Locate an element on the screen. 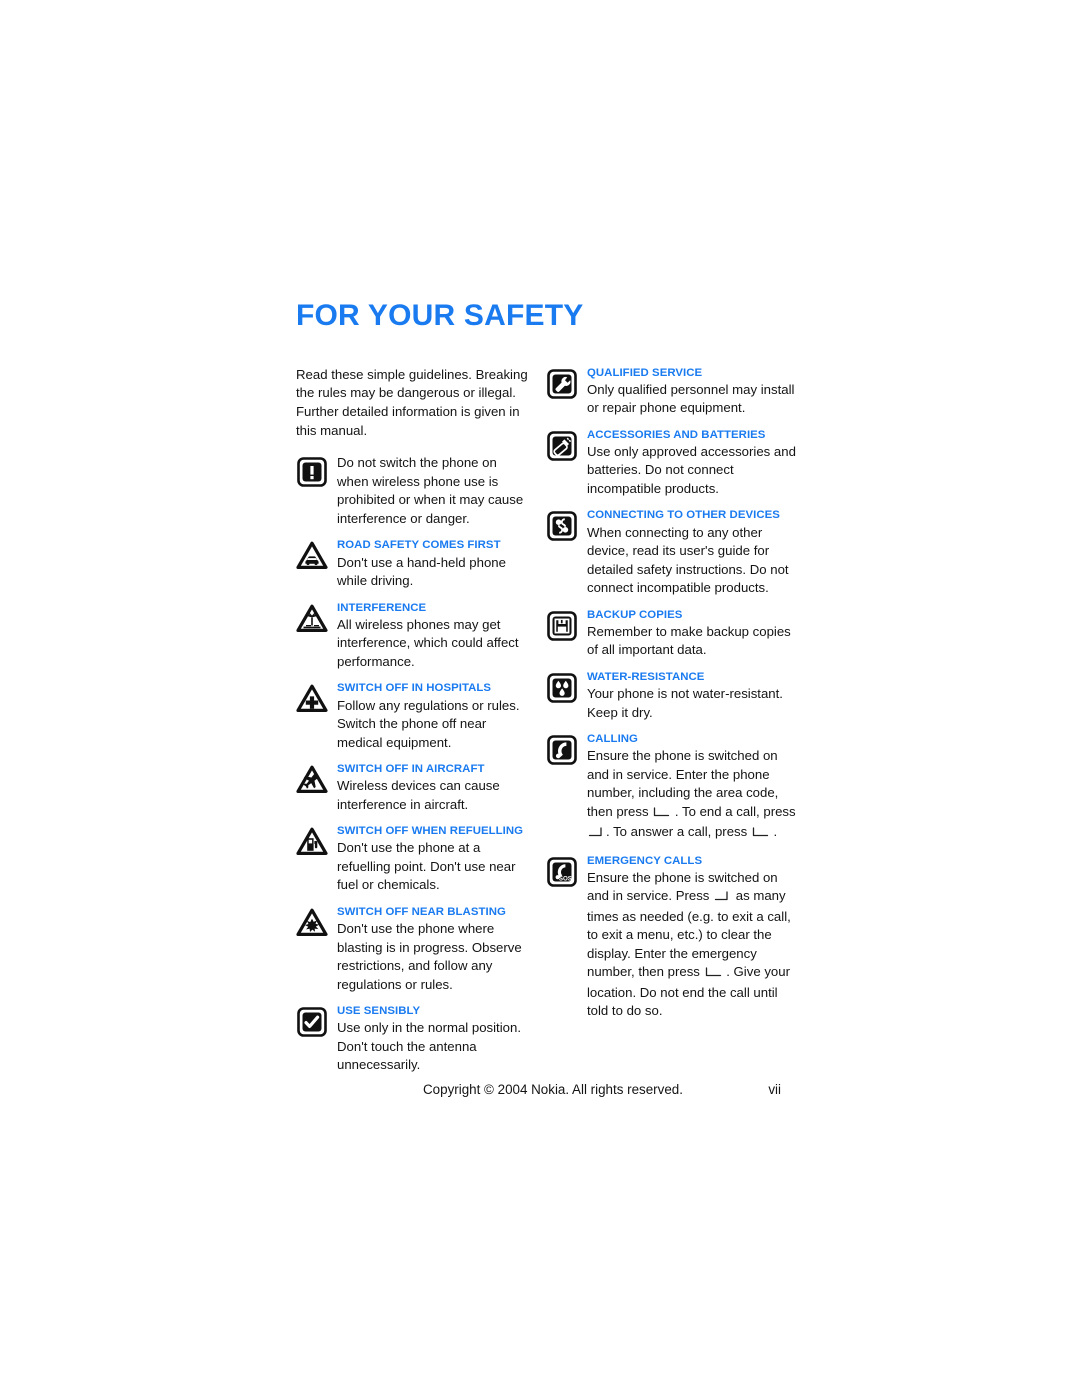  aircraft-triangle-icon is located at coordinates (312, 780).